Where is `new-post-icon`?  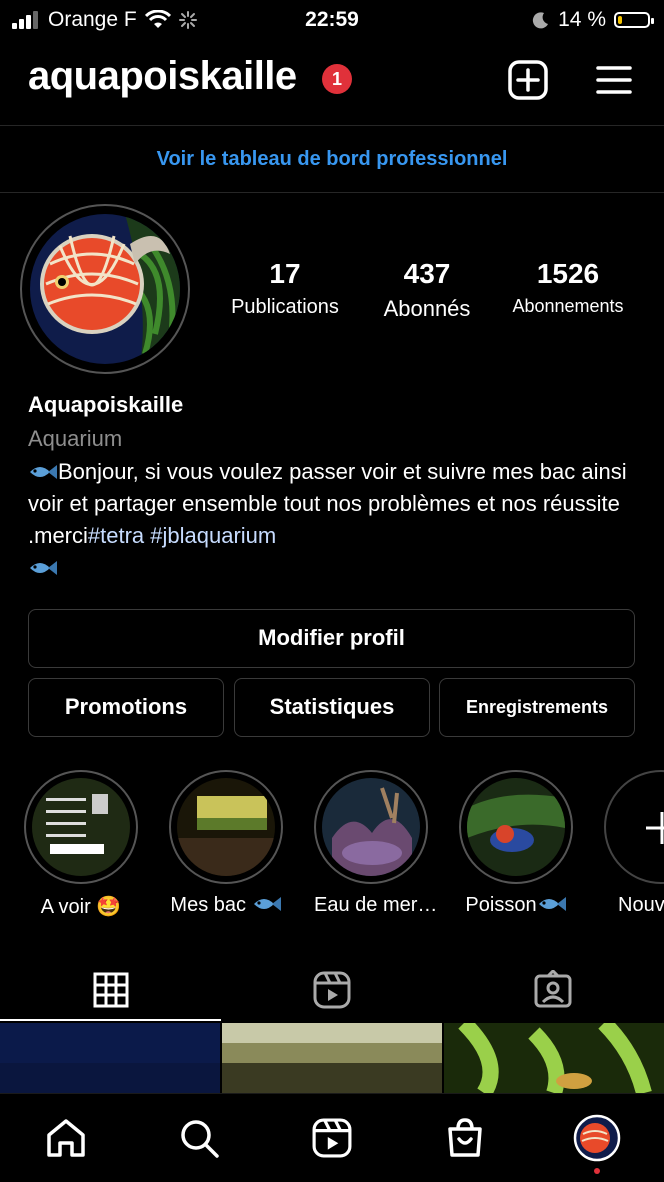
new-post-icon is located at coordinates (528, 80).